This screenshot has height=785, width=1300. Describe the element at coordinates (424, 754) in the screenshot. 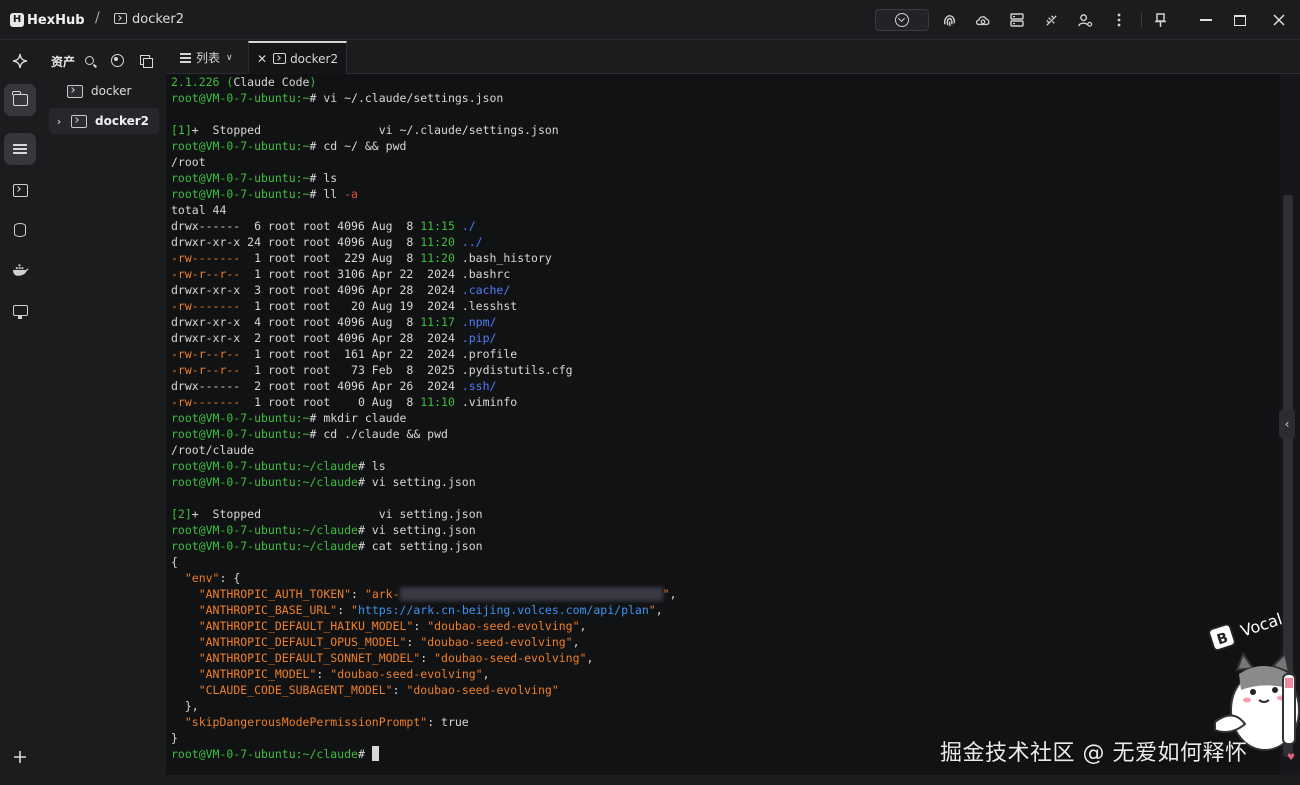

I see `terminal-line: root@VM-0-7-ubuntu:~/claude#` at that location.